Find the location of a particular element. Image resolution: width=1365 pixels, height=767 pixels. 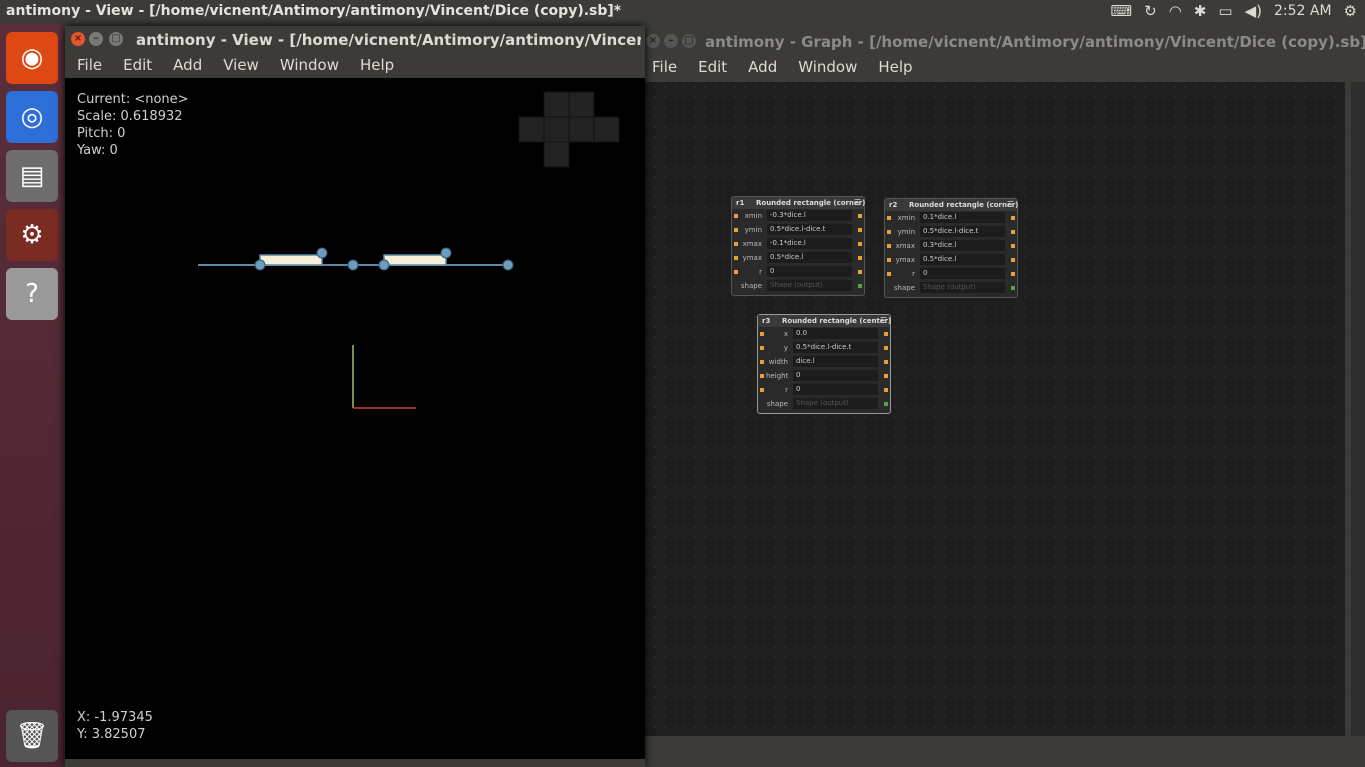

vertical-scrollbar is located at coordinates (1358, 409).